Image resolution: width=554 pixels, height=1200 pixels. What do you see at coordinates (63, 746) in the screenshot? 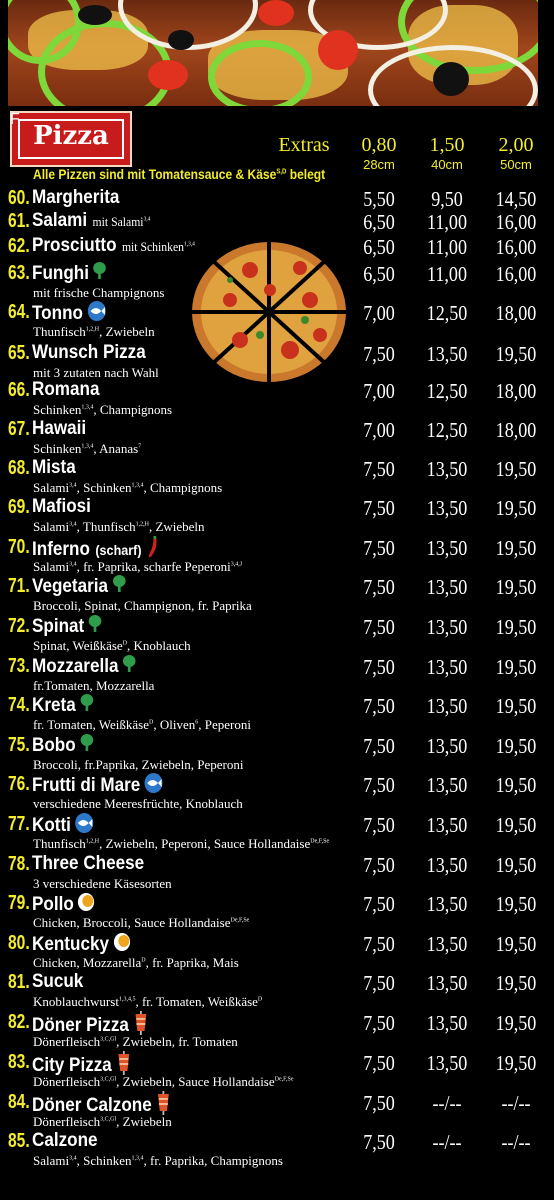
I see `item-name: Bobo` at bounding box center [63, 746].